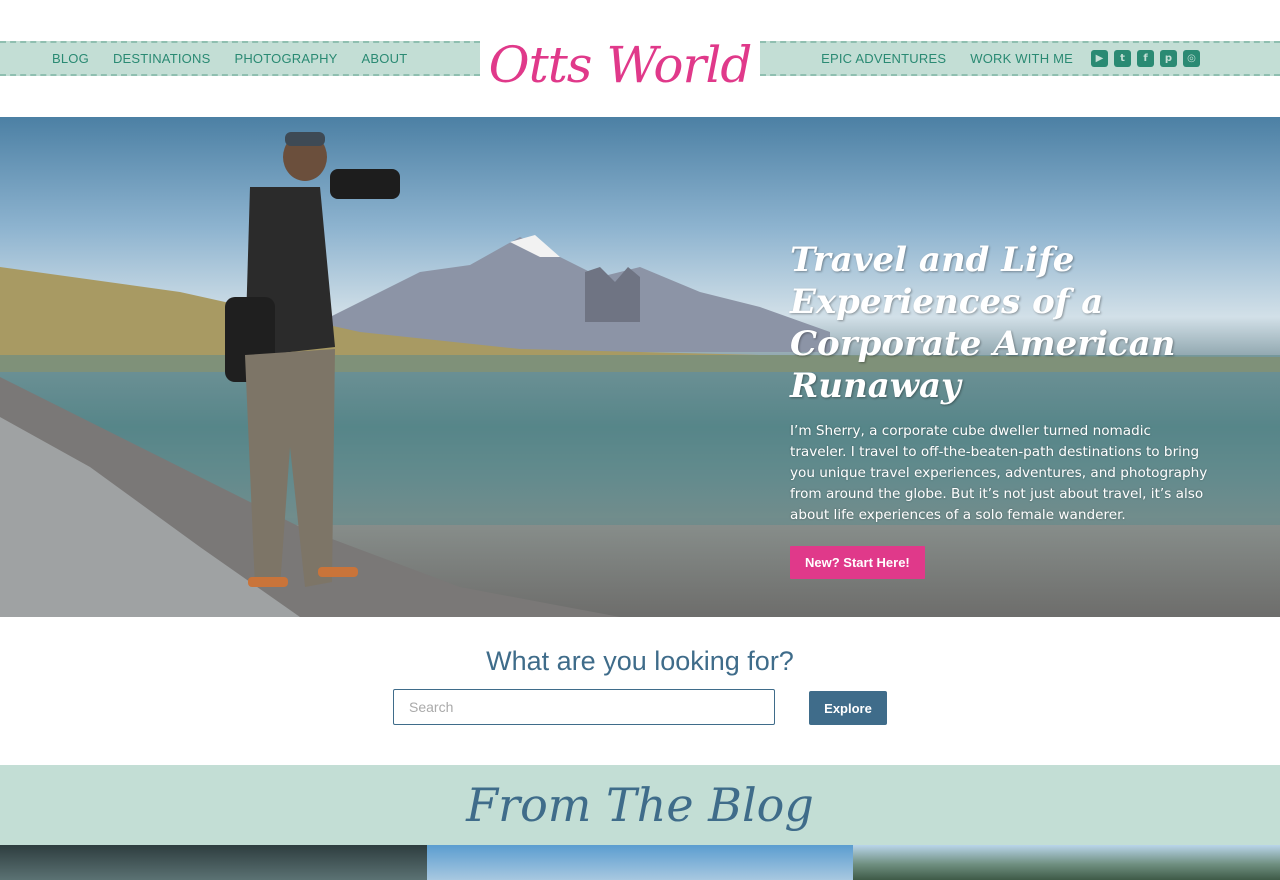 The height and width of the screenshot is (880, 1280). Describe the element at coordinates (1122, 58) in the screenshot. I see `twitter-icon: t` at that location.